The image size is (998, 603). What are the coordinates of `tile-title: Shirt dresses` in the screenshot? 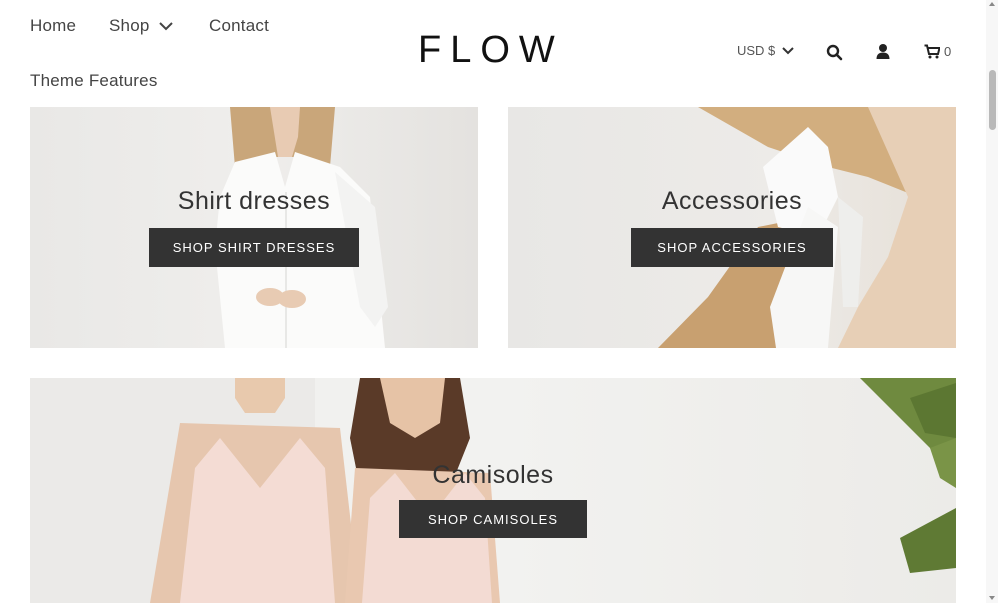 It's located at (254, 201).